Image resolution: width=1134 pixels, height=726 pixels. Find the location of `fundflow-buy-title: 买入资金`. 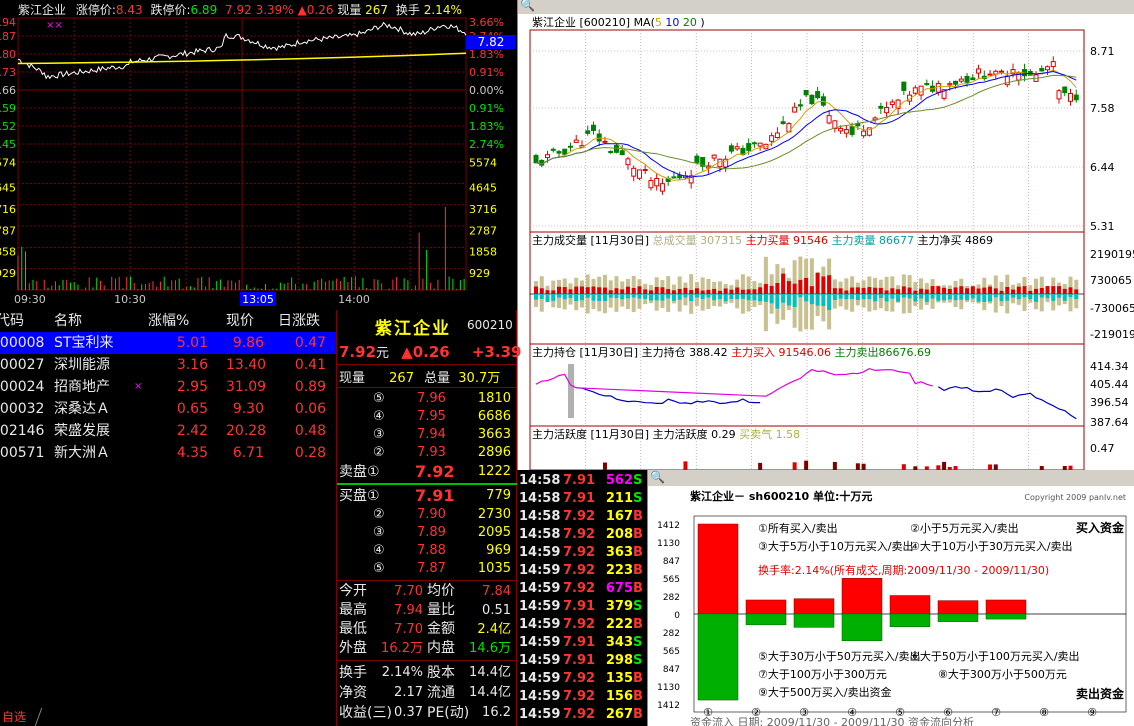

fundflow-buy-title: 买入资金 is located at coordinates (1100, 527).